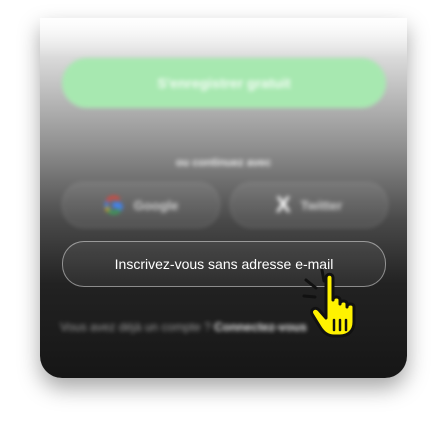  I want to click on signup-free-button: S'enregistrer gratuit, so click(224, 83).